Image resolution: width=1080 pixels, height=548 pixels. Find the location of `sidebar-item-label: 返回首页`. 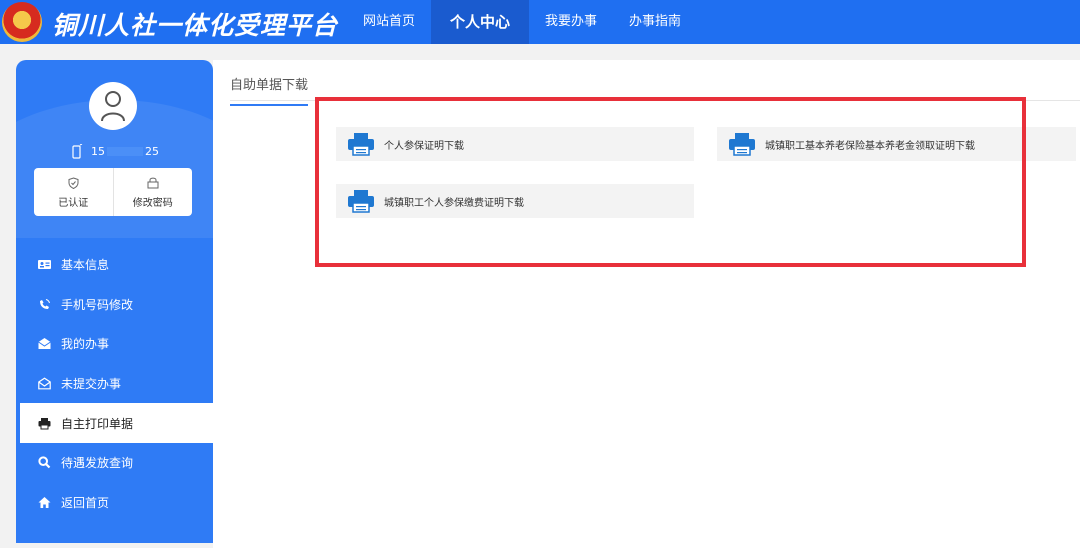

sidebar-item-label: 返回首页 is located at coordinates (85, 502).